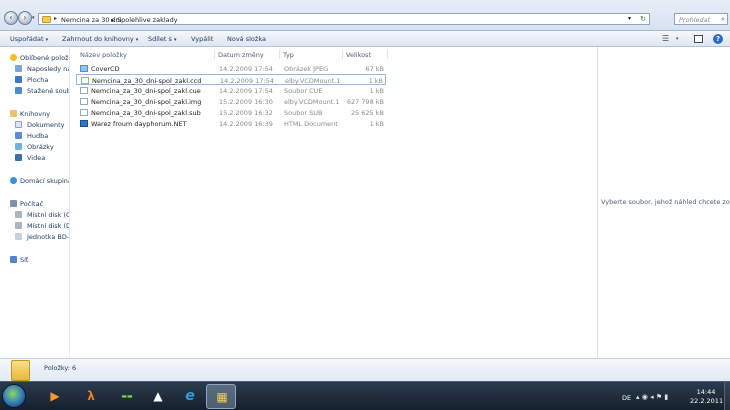 The height and width of the screenshot is (410, 730). What do you see at coordinates (33, 18) in the screenshot?
I see `recent-pages-dropdown: ▾` at bounding box center [33, 18].